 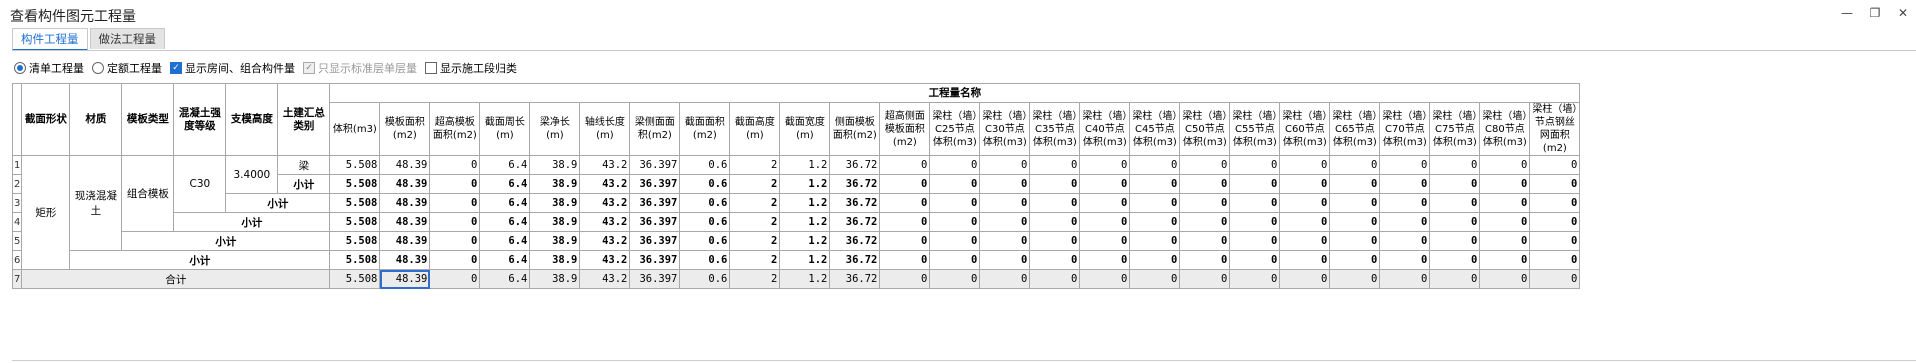 What do you see at coordinates (905, 129) in the screenshot?
I see `header-col: 超高侧面模板面积(m2)` at bounding box center [905, 129].